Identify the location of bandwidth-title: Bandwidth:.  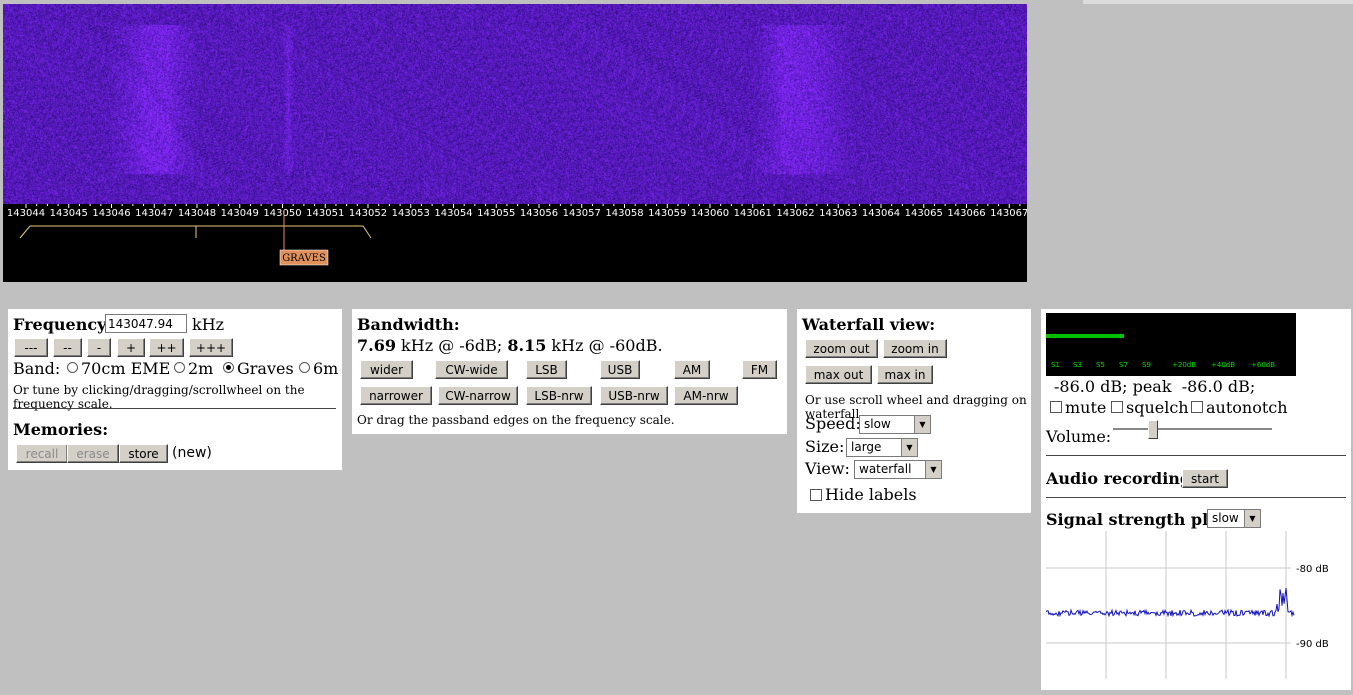
(408, 324).